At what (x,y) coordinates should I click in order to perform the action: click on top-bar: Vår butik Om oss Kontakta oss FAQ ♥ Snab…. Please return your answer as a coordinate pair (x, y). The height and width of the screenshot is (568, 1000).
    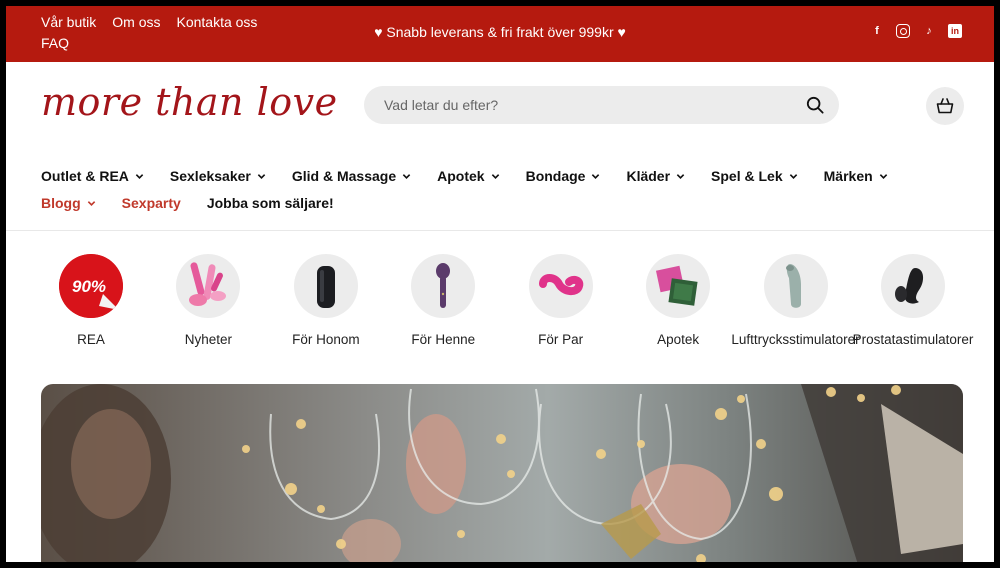
    Looking at the image, I should click on (500, 34).